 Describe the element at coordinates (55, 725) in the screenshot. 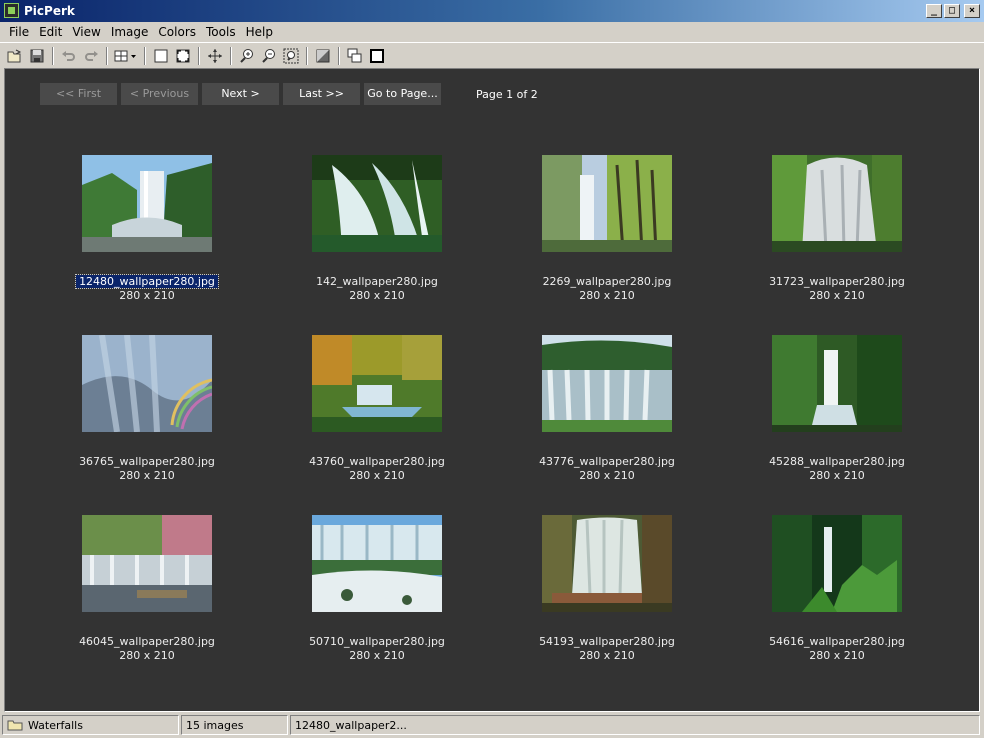

I see `status-folder: Waterfalls` at that location.